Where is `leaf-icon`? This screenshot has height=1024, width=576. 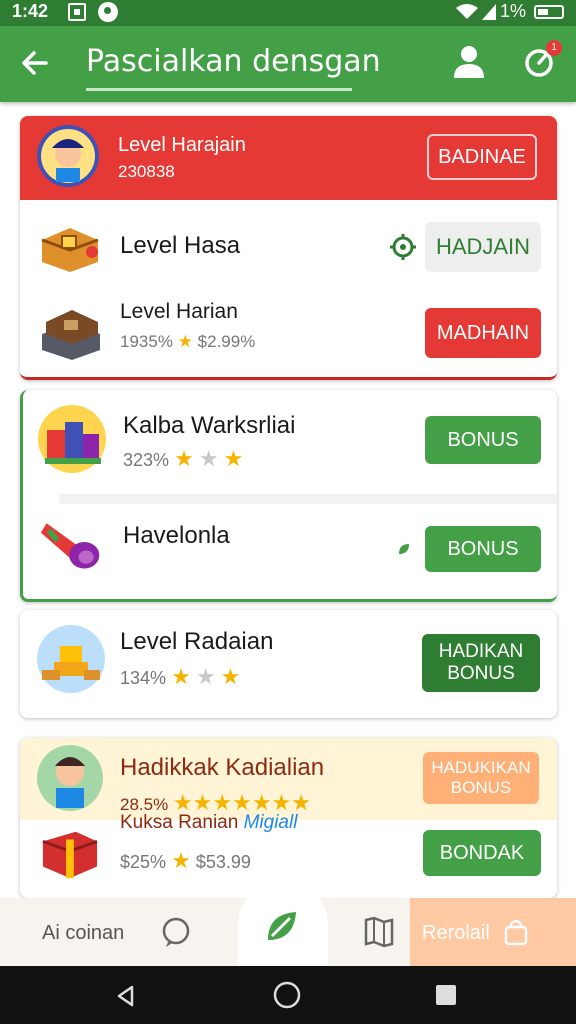
leaf-icon is located at coordinates (282, 926).